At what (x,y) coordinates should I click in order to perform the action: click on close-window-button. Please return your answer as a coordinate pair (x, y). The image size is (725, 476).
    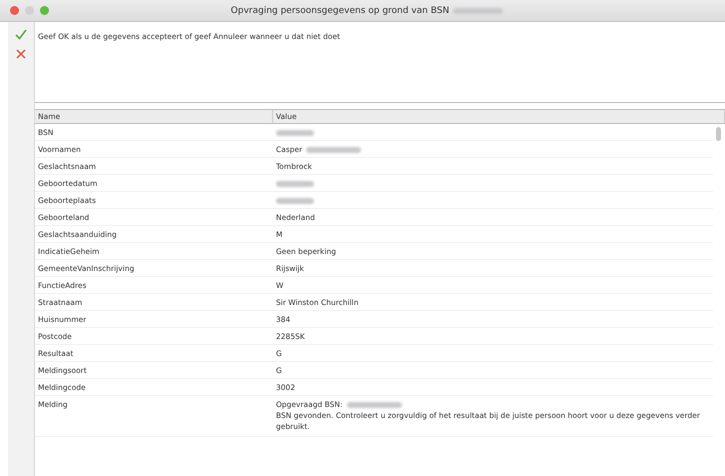
    Looking at the image, I should click on (14, 10).